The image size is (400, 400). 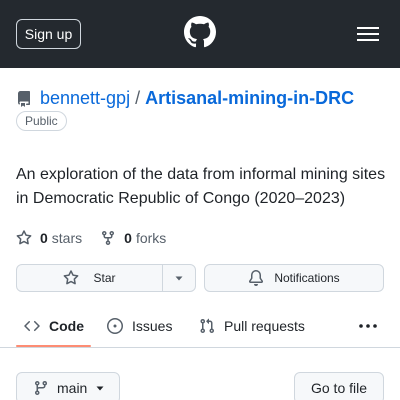 I want to click on sign-up-button: Sign up, so click(x=48, y=34).